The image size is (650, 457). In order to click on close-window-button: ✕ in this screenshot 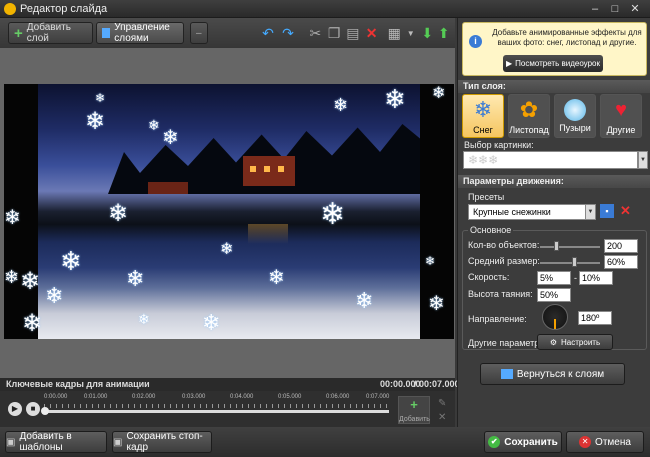, I will do `click(635, 9)`.